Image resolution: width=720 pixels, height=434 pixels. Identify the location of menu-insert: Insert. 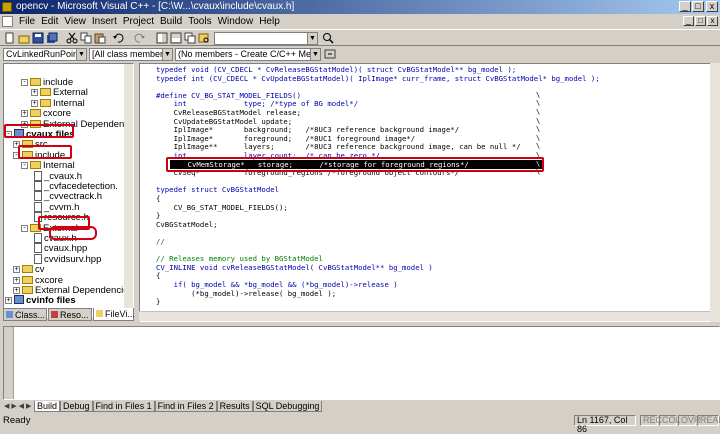
(104, 21).